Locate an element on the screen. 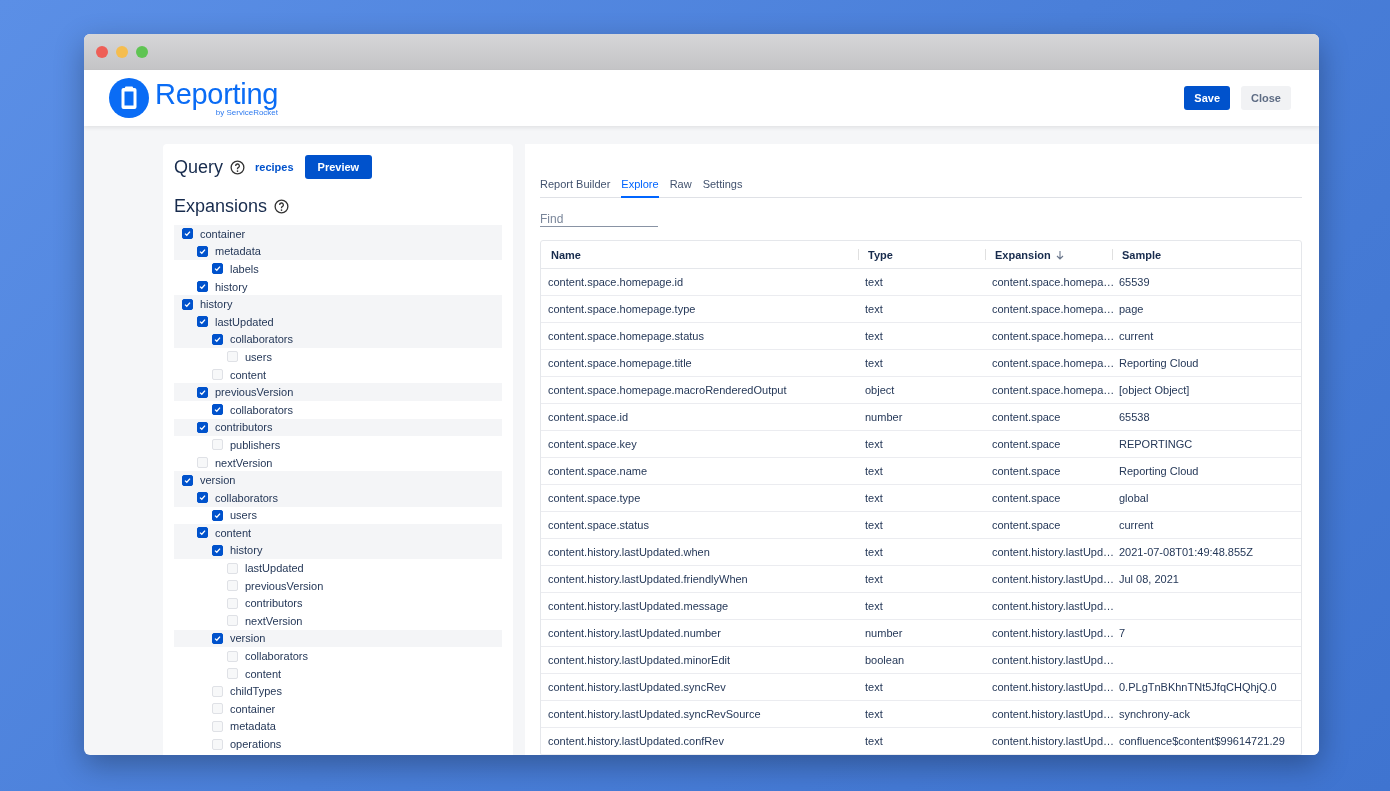 Image resolution: width=1390 pixels, height=791 pixels. tab: Explore is located at coordinates (640, 188).